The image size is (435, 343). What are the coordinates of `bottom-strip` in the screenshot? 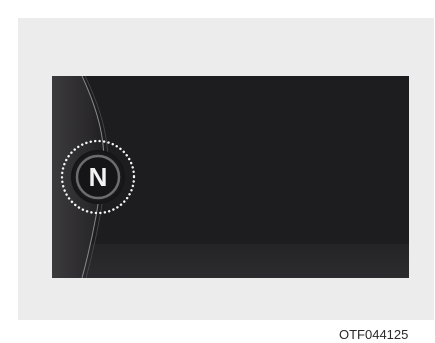 It's located at (230, 261).